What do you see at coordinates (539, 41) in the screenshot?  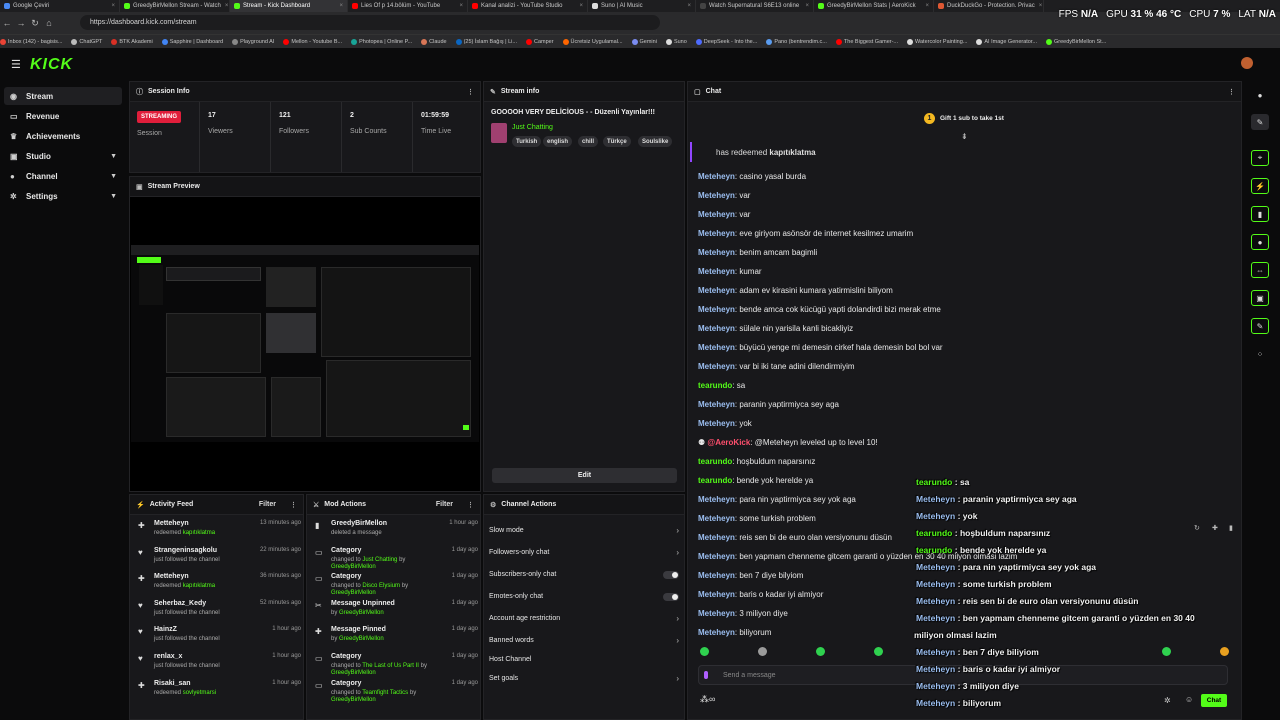 I see `bookmark-item: Camper` at bounding box center [539, 41].